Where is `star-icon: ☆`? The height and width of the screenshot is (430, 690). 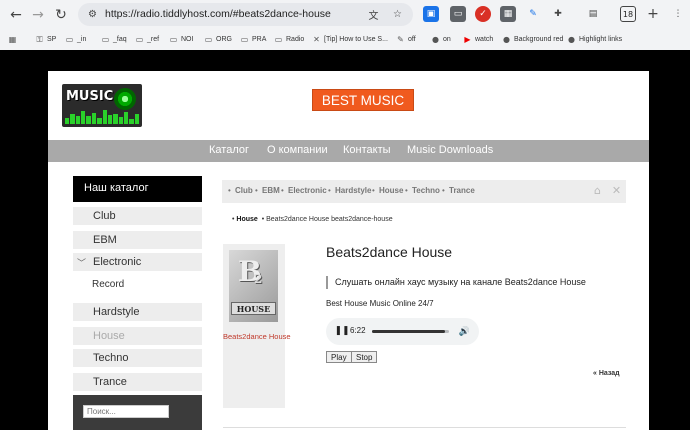
star-icon: ☆ is located at coordinates (397, 14).